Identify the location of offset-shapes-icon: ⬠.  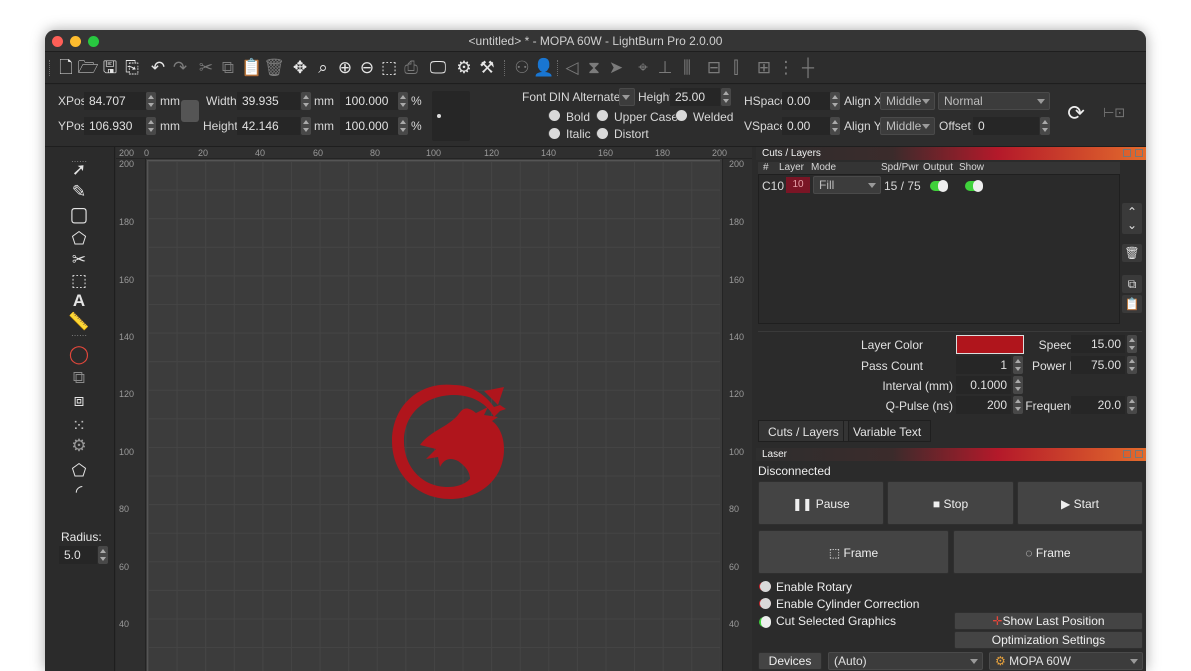
(79, 471).